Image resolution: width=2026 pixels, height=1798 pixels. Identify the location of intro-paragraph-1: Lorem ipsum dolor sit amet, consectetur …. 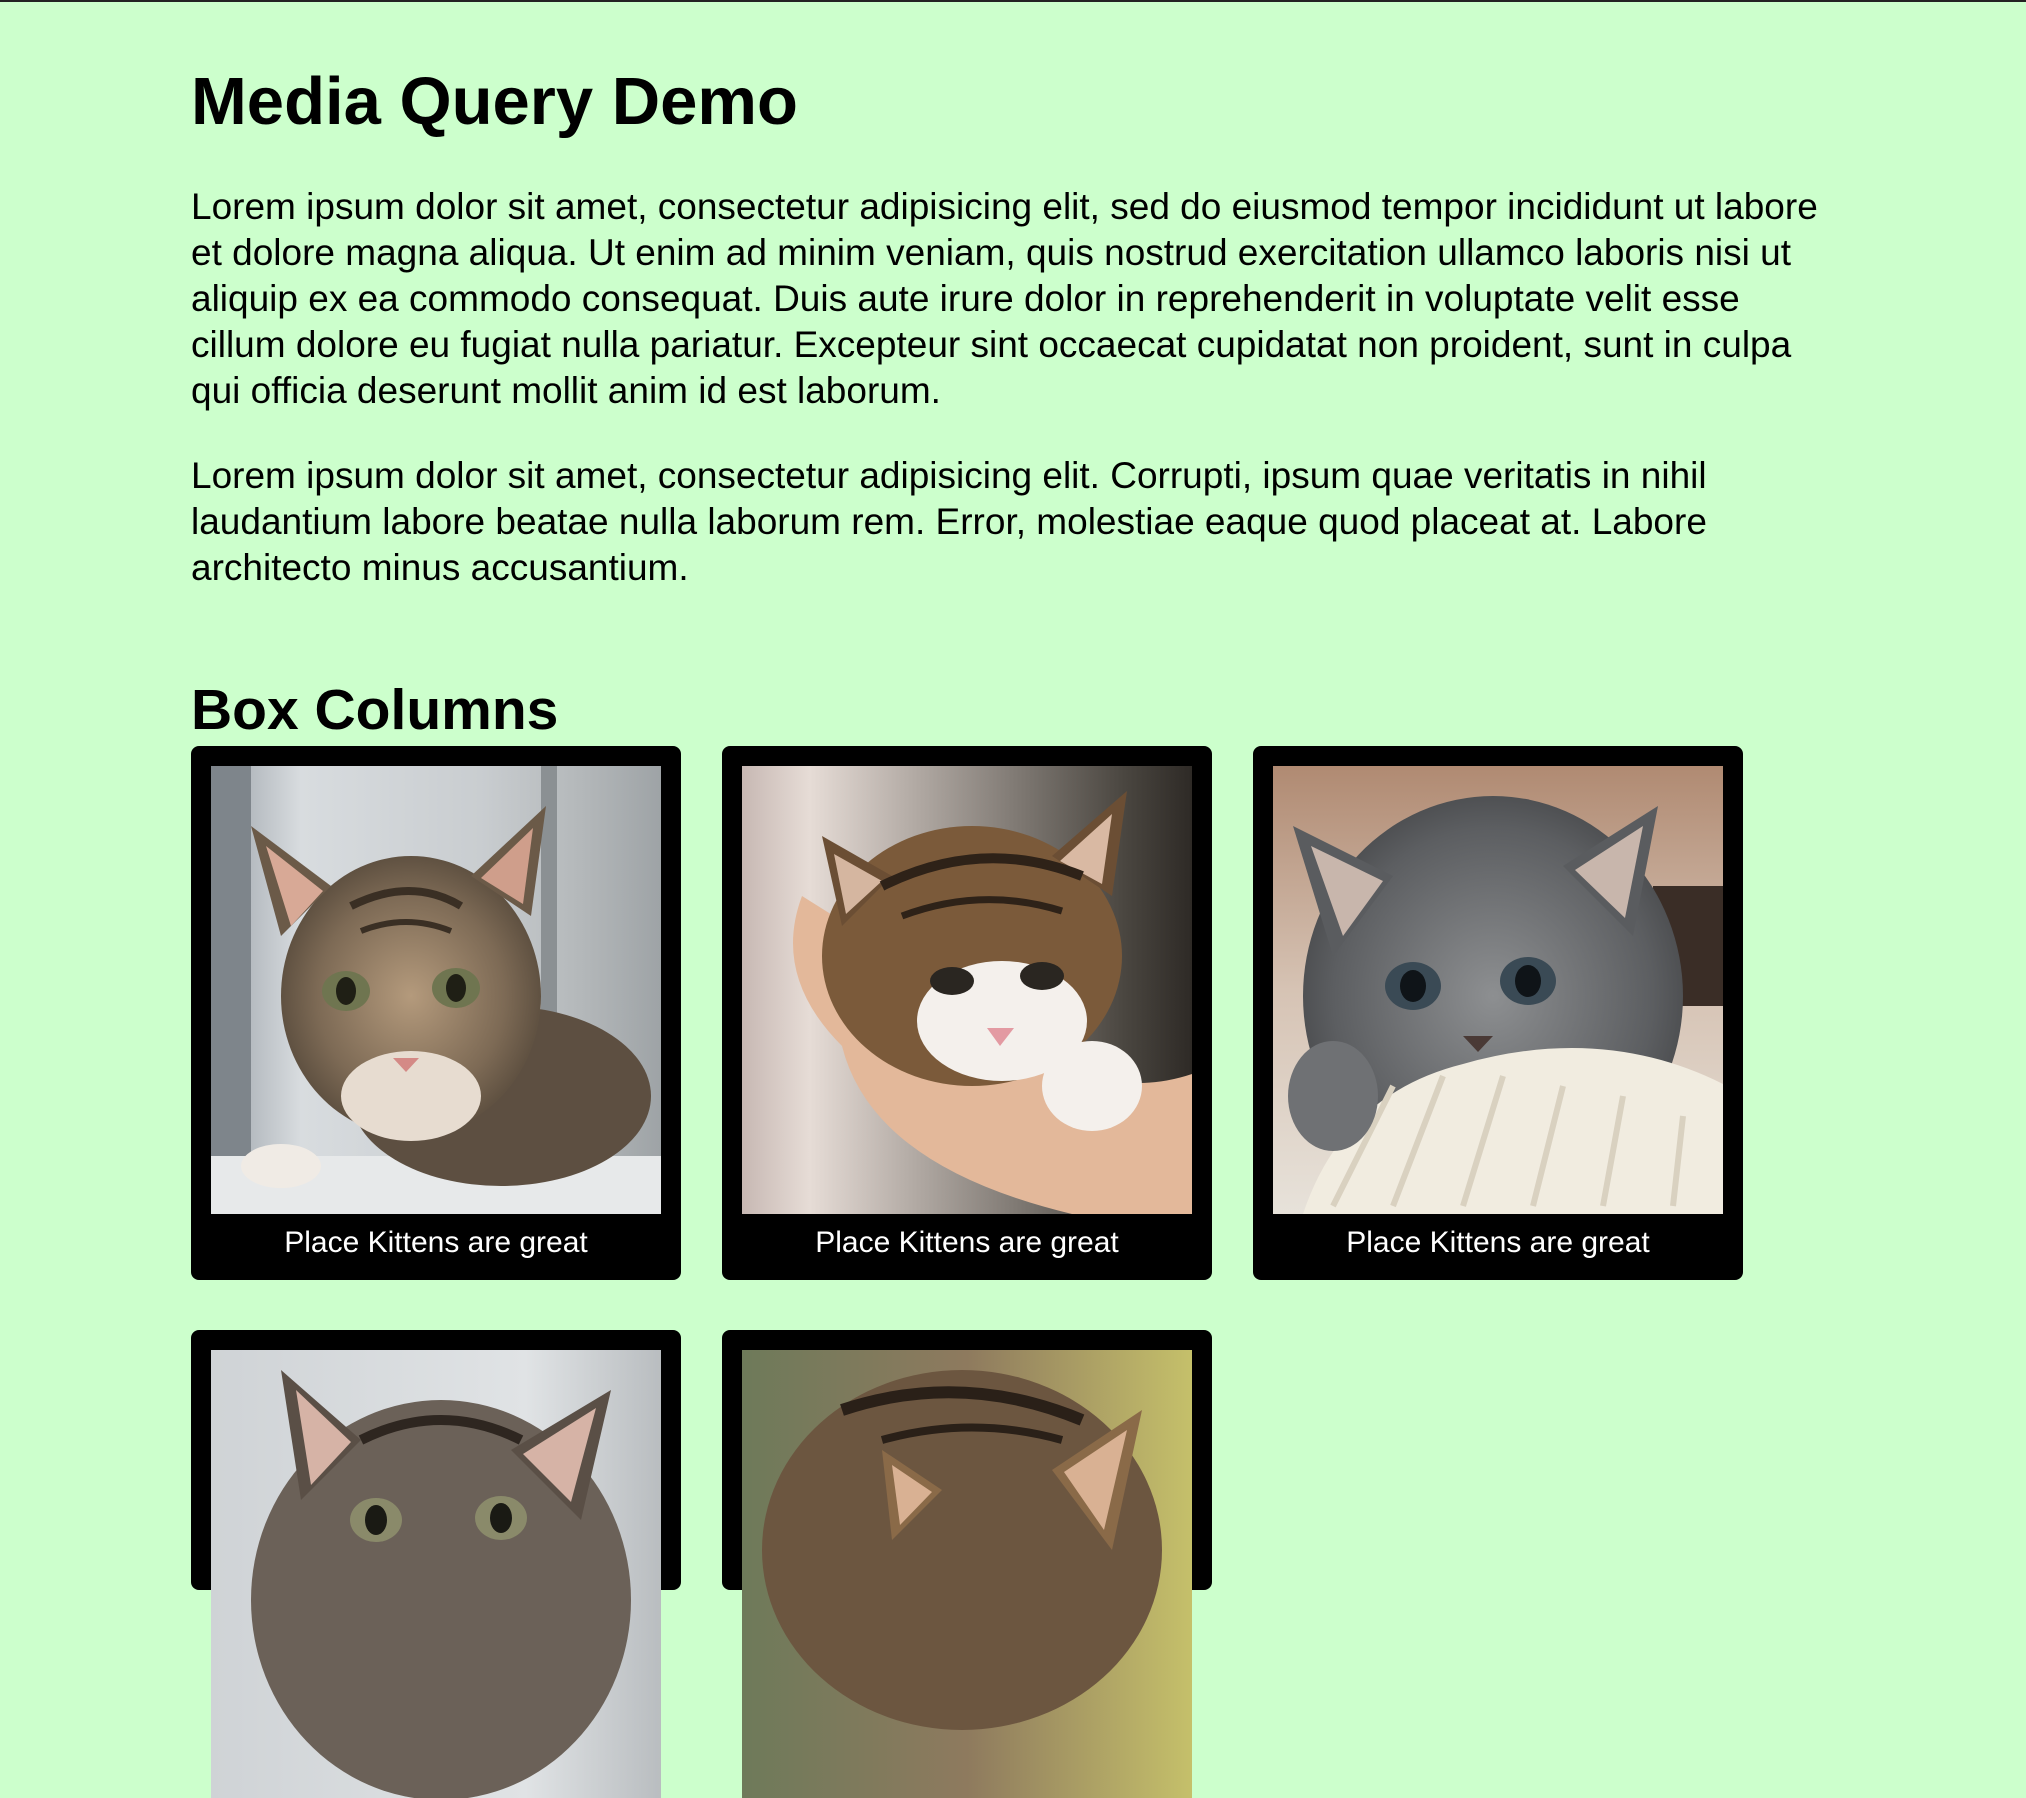
(1004, 298).